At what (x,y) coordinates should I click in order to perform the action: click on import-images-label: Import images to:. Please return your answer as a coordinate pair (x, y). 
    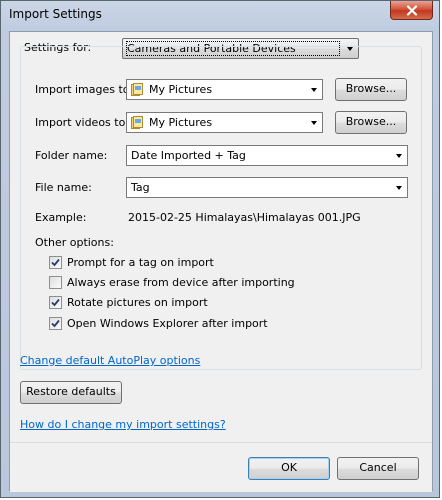
    Looking at the image, I should click on (84, 89).